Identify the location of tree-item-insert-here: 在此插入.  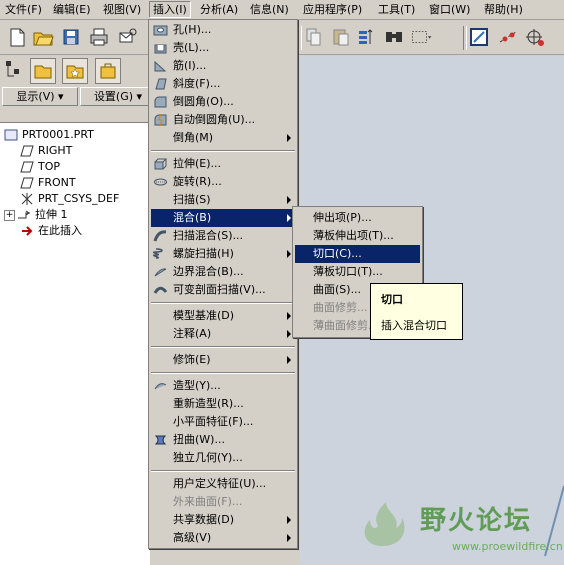
(51, 230).